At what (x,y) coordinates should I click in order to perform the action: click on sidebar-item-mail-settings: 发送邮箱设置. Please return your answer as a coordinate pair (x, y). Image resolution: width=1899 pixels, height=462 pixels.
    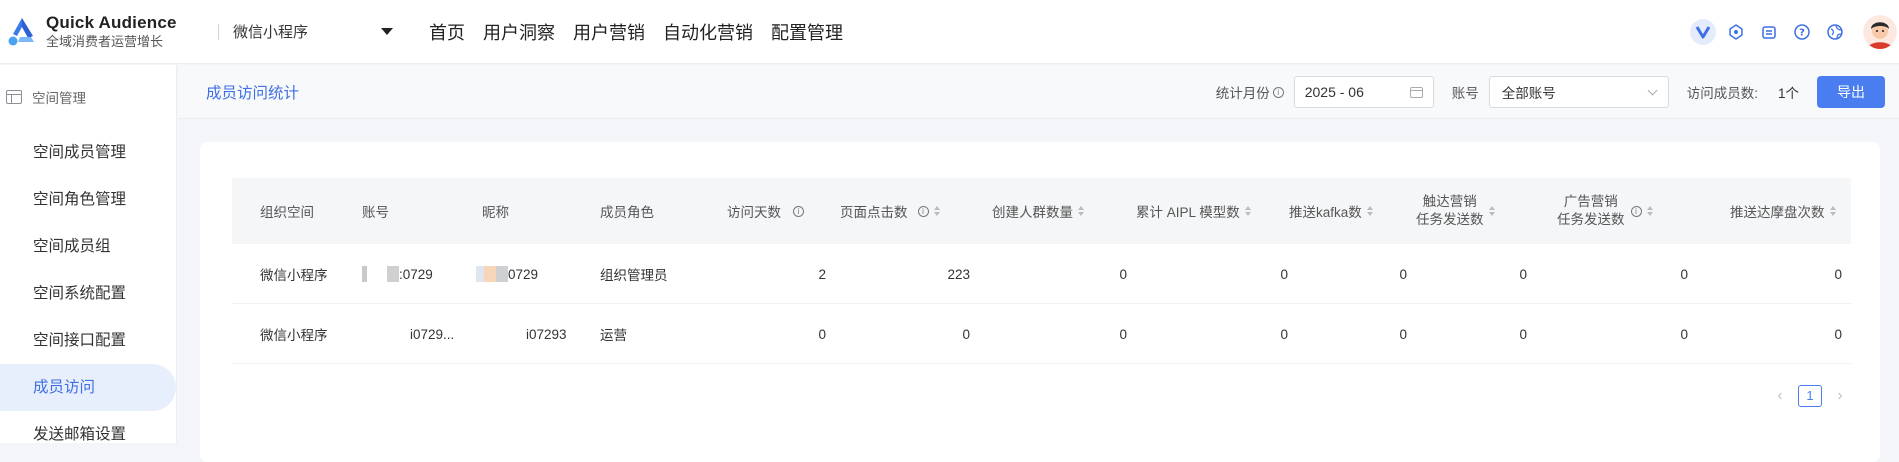
    Looking at the image, I should click on (88, 434).